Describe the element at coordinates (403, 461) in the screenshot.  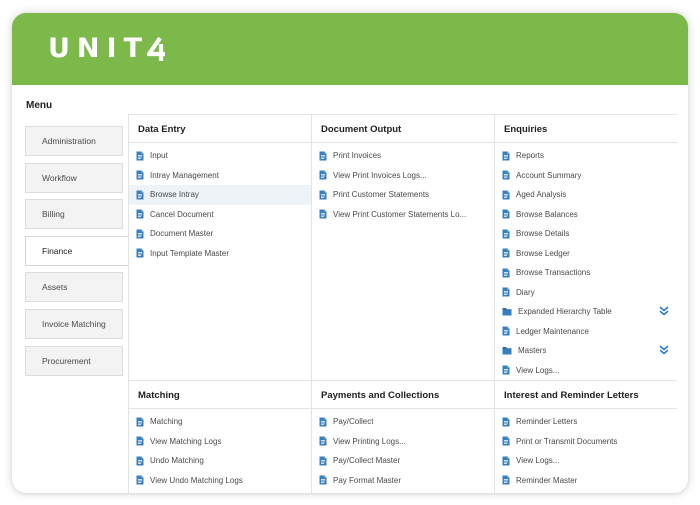
I see `menu-item-pay-collect-master: Pay/Collect Master` at that location.